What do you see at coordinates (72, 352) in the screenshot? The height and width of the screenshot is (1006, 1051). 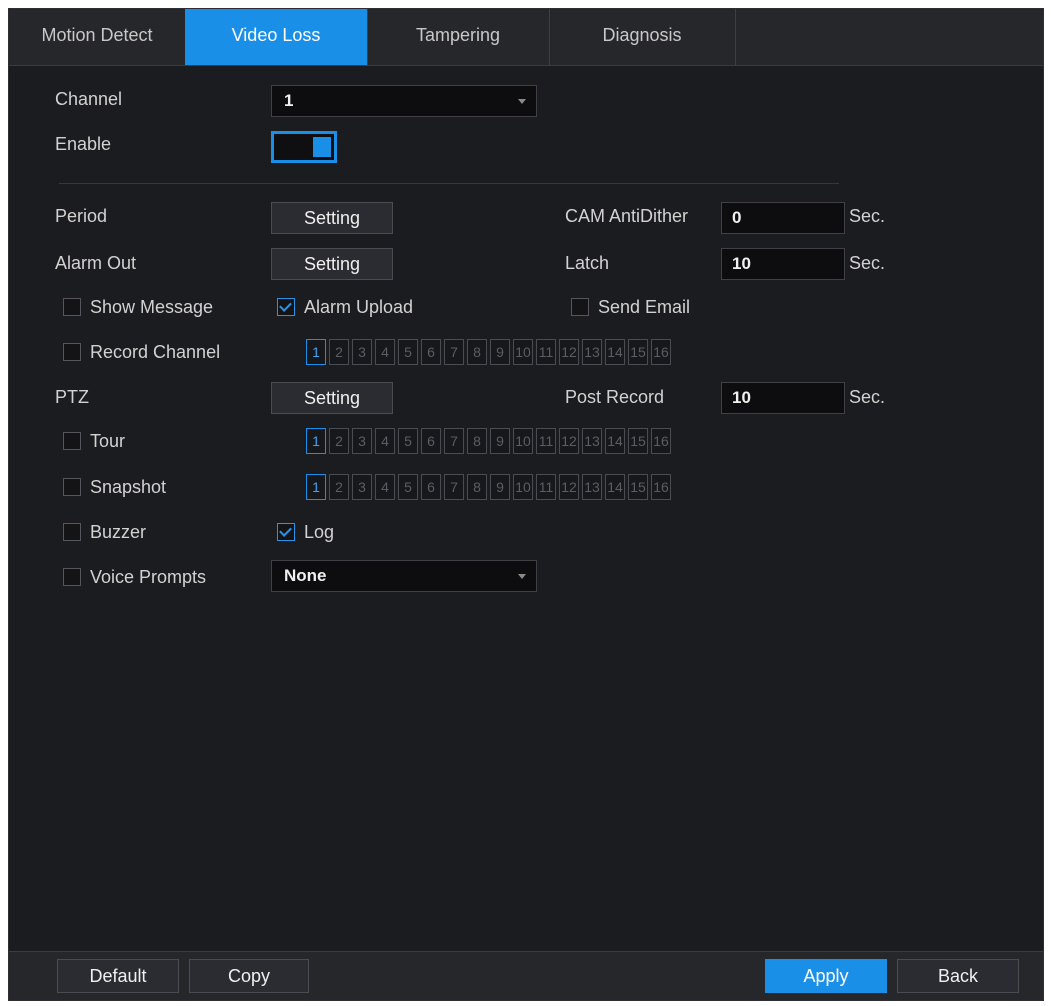 I see `record-channel-checkbox` at bounding box center [72, 352].